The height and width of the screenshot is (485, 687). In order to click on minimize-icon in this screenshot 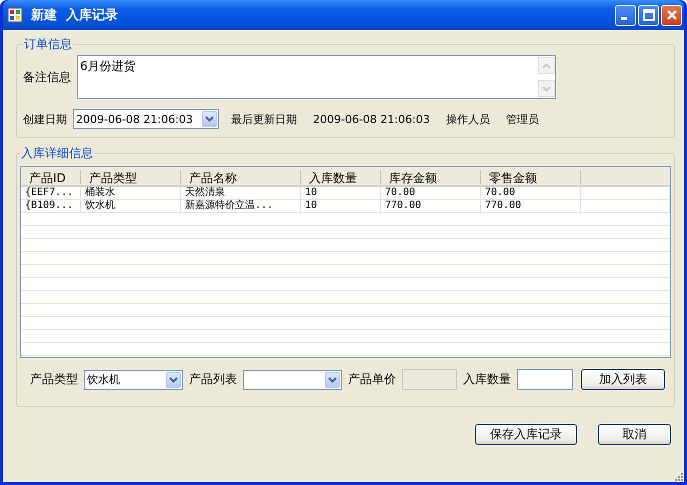, I will do `click(623, 18)`.